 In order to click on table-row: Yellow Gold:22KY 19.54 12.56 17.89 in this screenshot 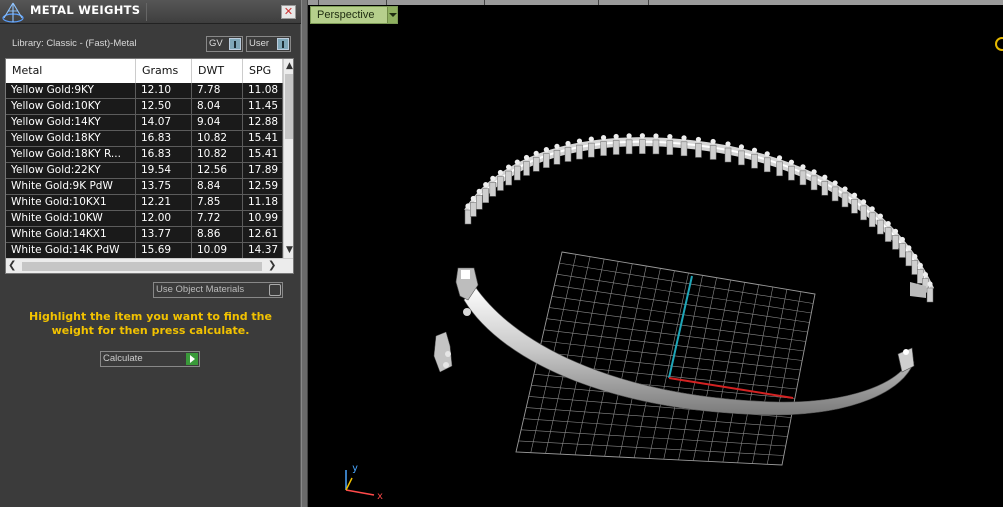, I will do `click(144, 171)`.